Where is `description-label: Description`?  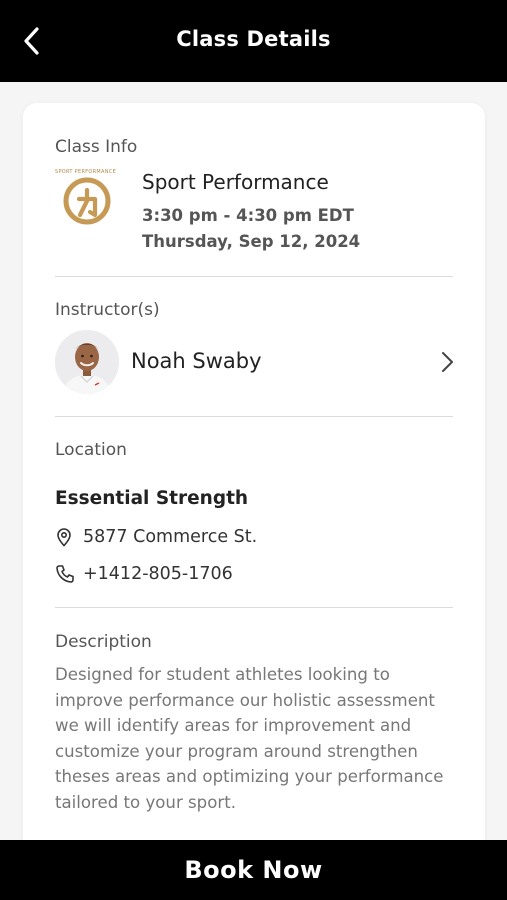
description-label: Description is located at coordinates (103, 642).